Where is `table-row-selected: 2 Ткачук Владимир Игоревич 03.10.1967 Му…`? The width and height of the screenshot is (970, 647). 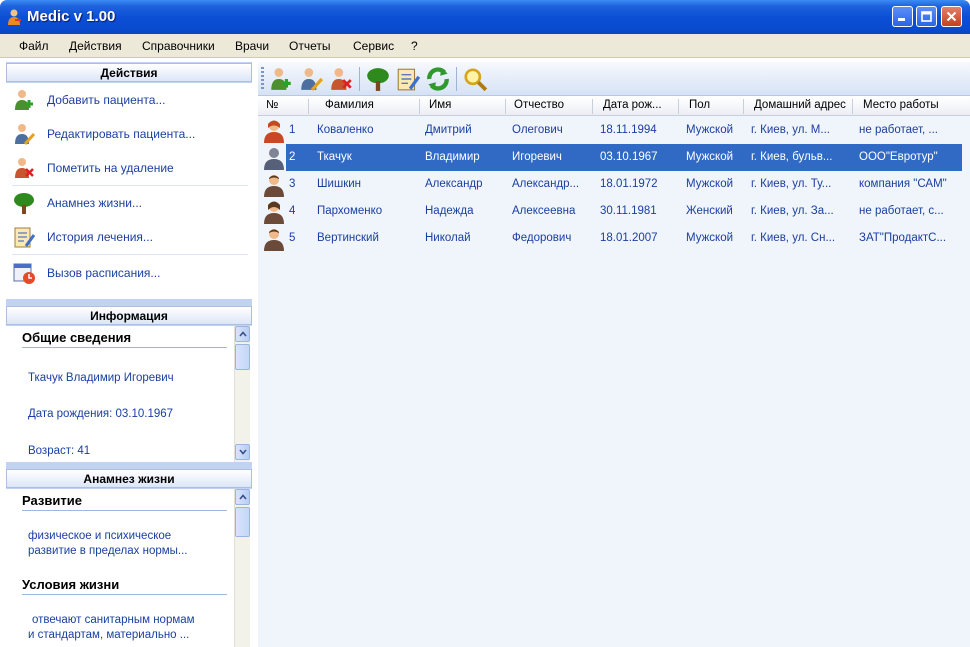 table-row-selected: 2 Ткачук Владимир Игоревич 03.10.1967 Му… is located at coordinates (614, 157).